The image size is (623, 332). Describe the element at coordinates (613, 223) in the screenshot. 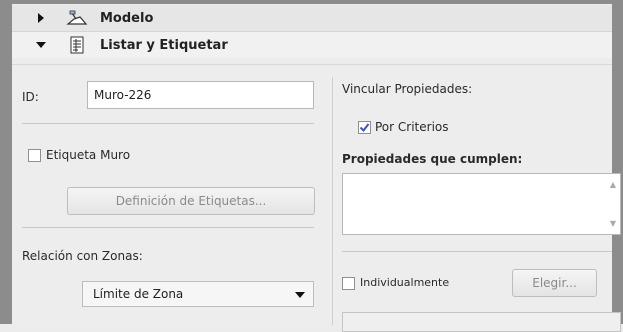

I see `scroll-down-icon: ▼` at that location.